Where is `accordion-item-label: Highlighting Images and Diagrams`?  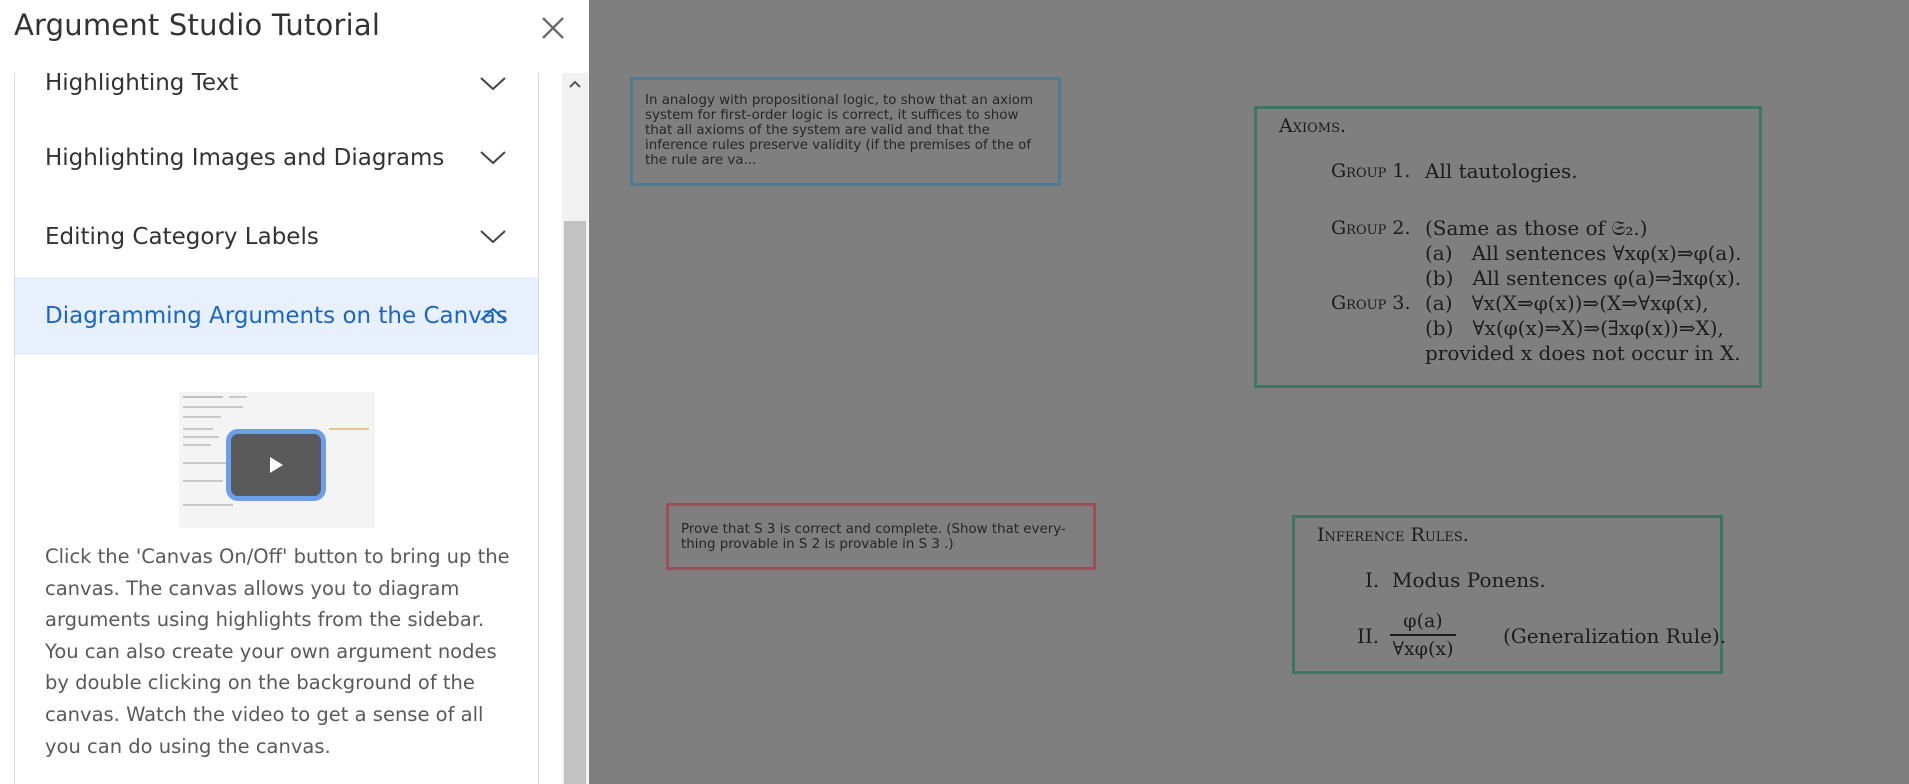
accordion-item-label: Highlighting Images and Diagrams is located at coordinates (245, 158).